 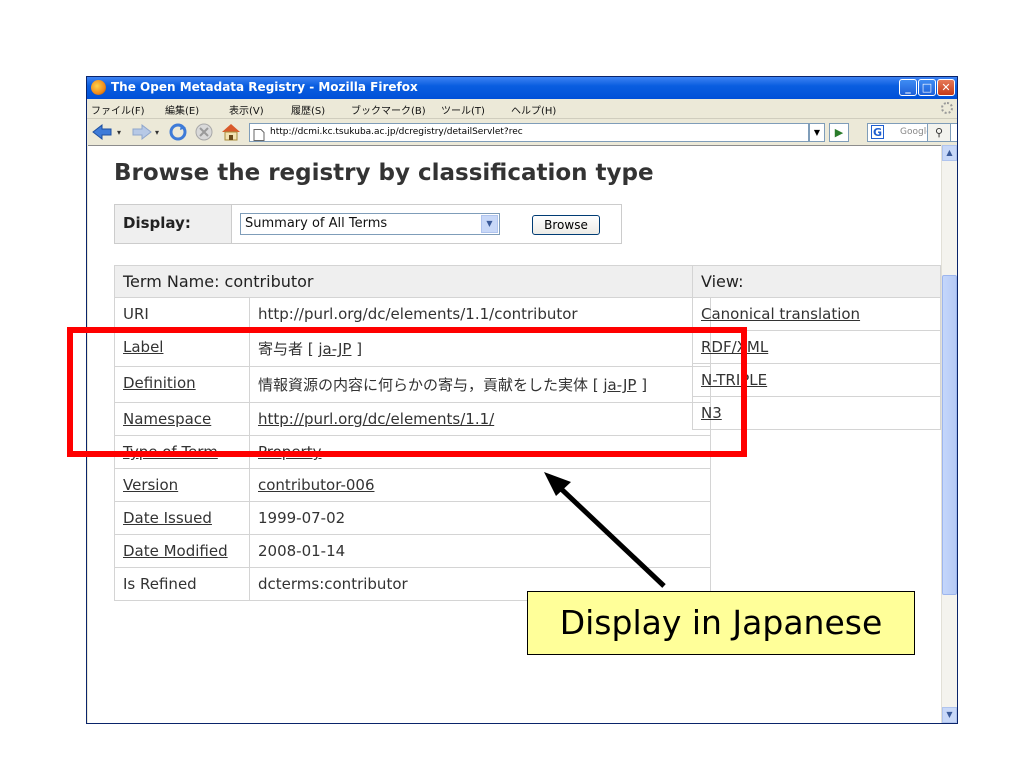 What do you see at coordinates (566, 225) in the screenshot?
I see `browse-button: Browse` at bounding box center [566, 225].